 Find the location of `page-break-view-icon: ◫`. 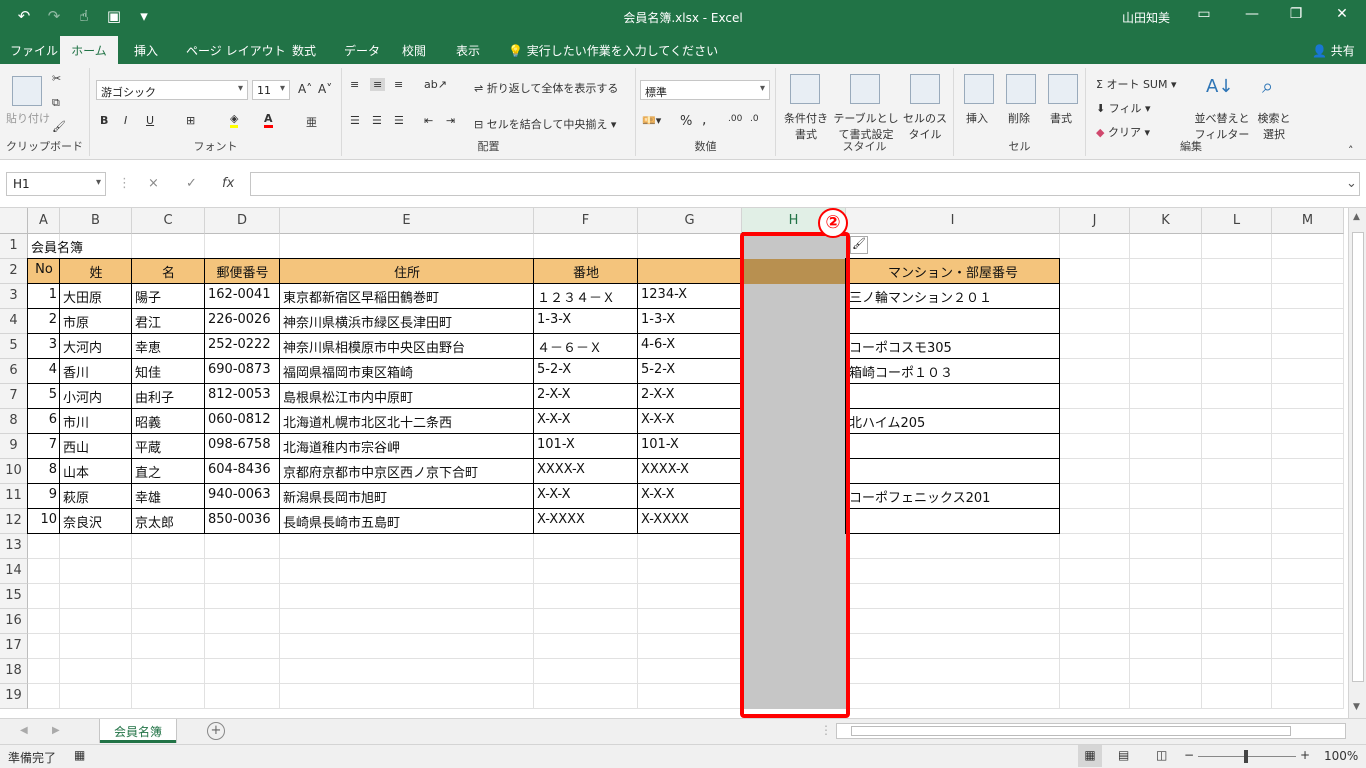

page-break-view-icon: ◫ is located at coordinates (1161, 755).